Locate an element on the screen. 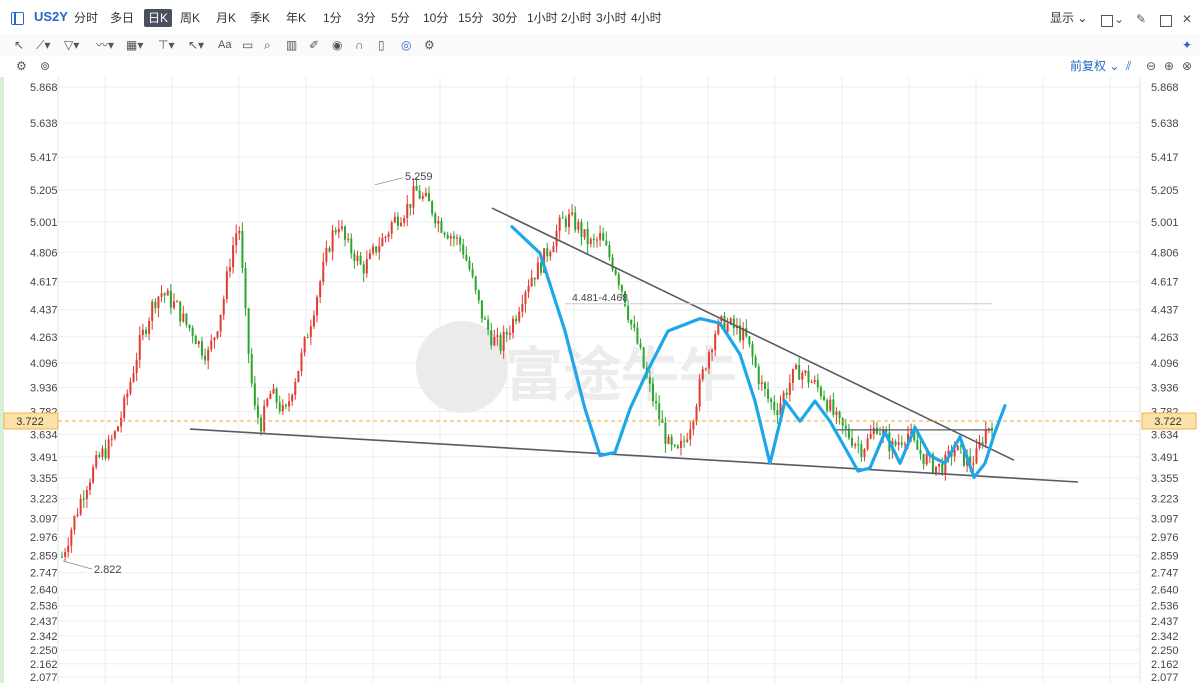 Image resolution: width=1200 pixels, height=686 pixels. period-tab: 多日 is located at coordinates (122, 18).